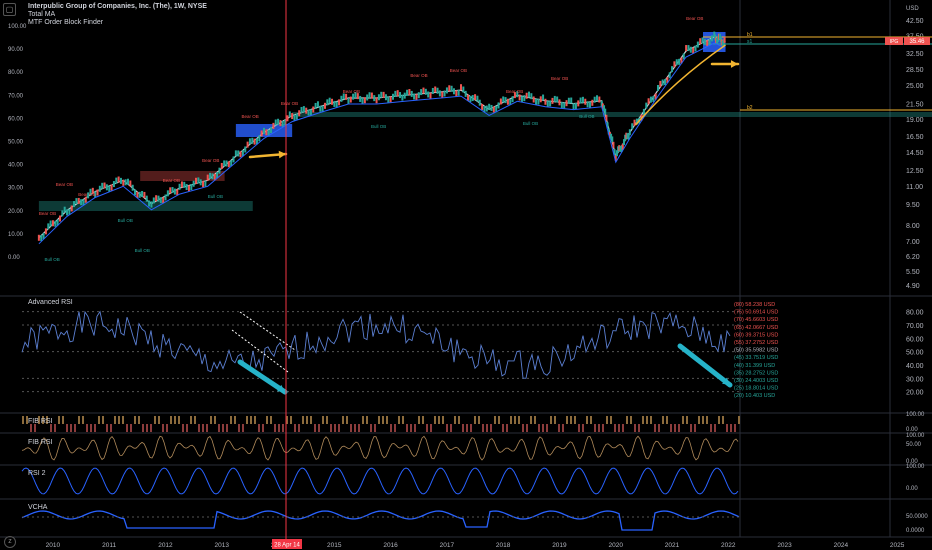 Image resolution: width=932 pixels, height=550 pixels. What do you see at coordinates (142, 250) in the screenshot?
I see `bull-ob-label: Bull OB` at bounding box center [142, 250].